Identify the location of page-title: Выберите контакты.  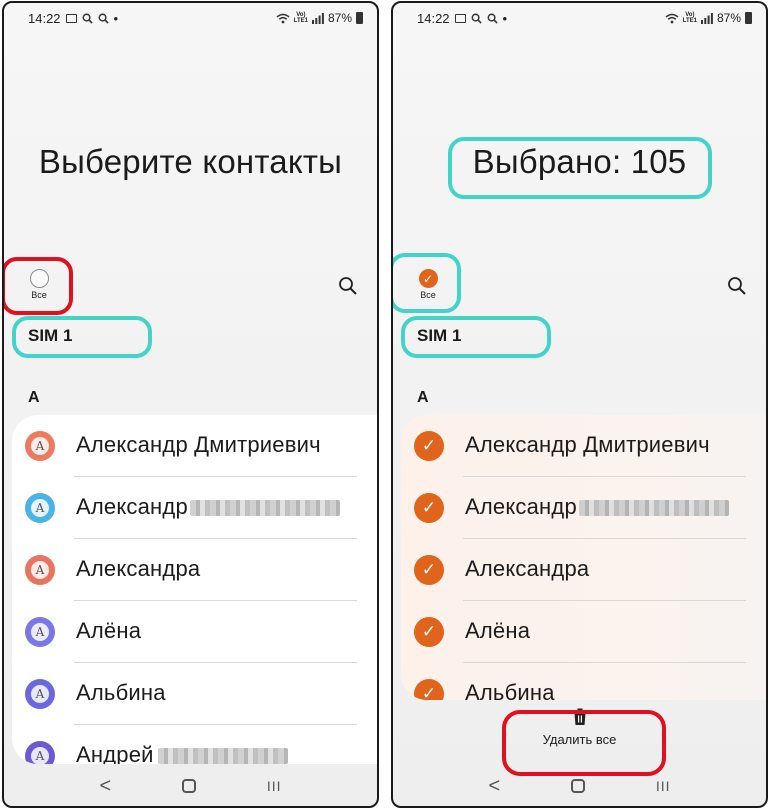
(190, 161).